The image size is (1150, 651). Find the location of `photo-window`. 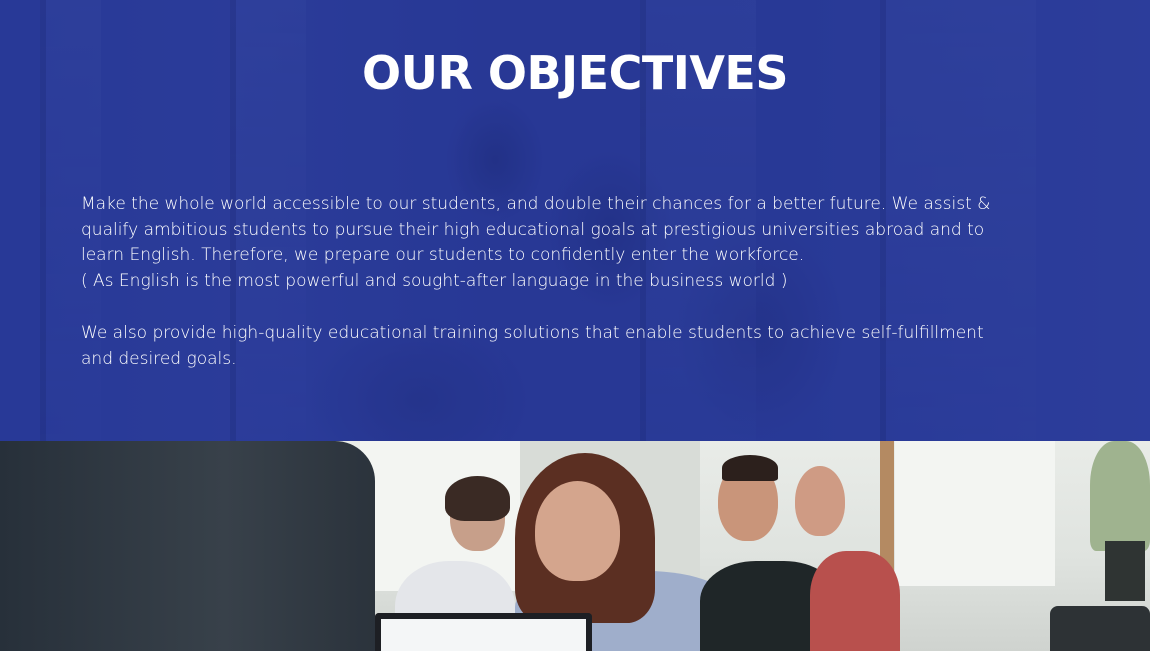

photo-window is located at coordinates (975, 513).